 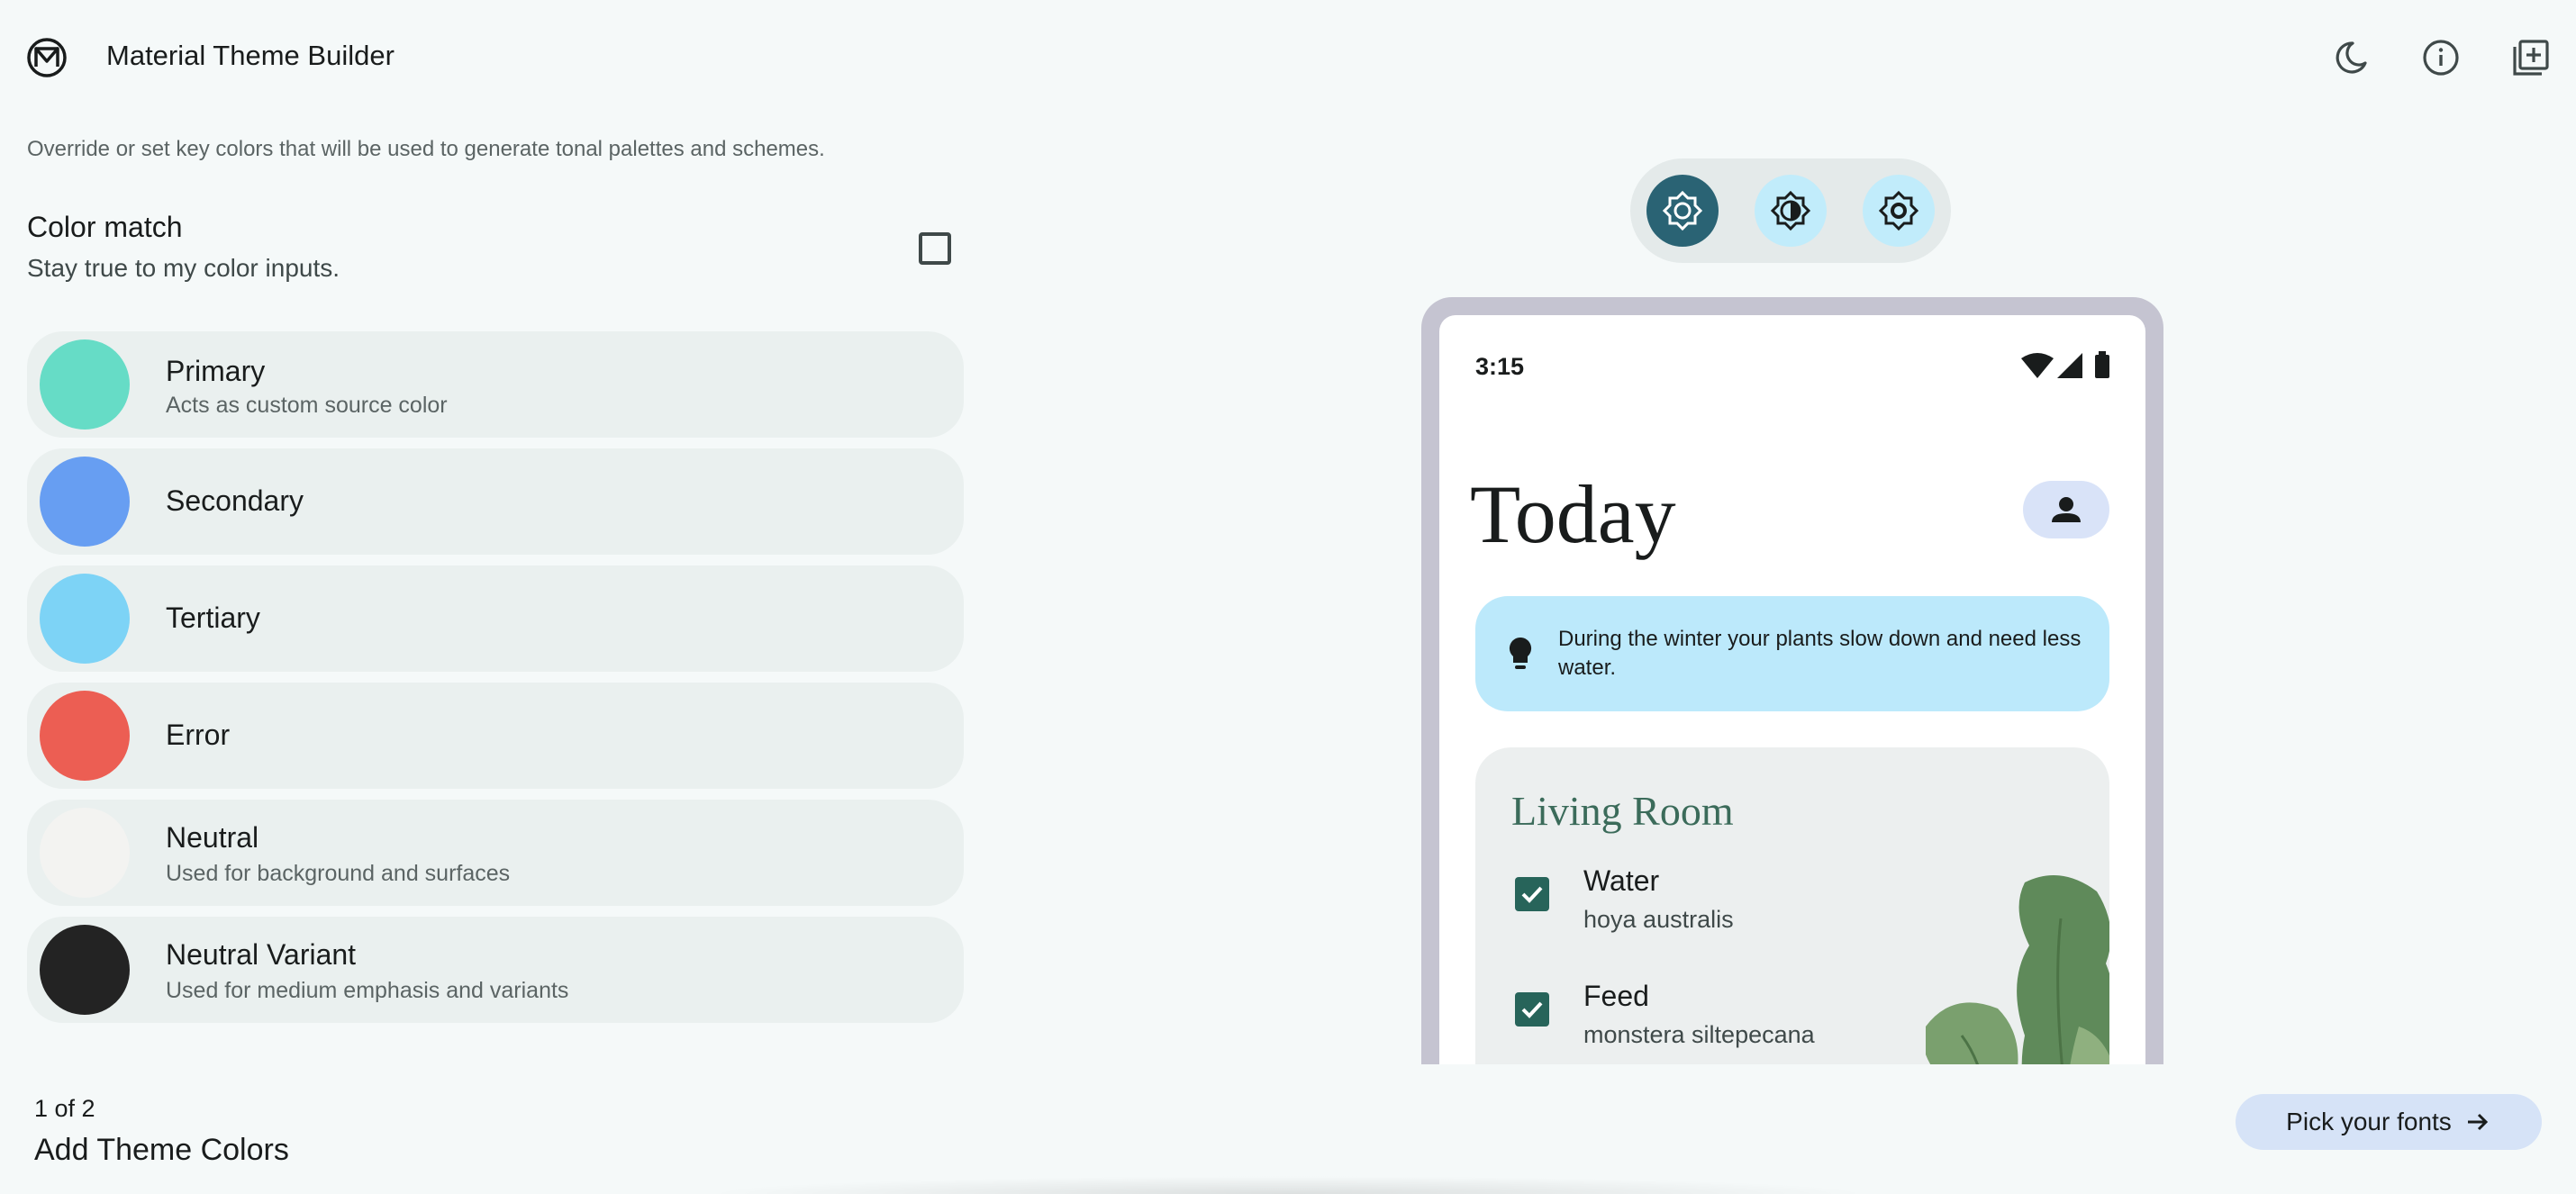 I want to click on pick-fonts-button: Pick your fonts, so click(x=2389, y=1122).